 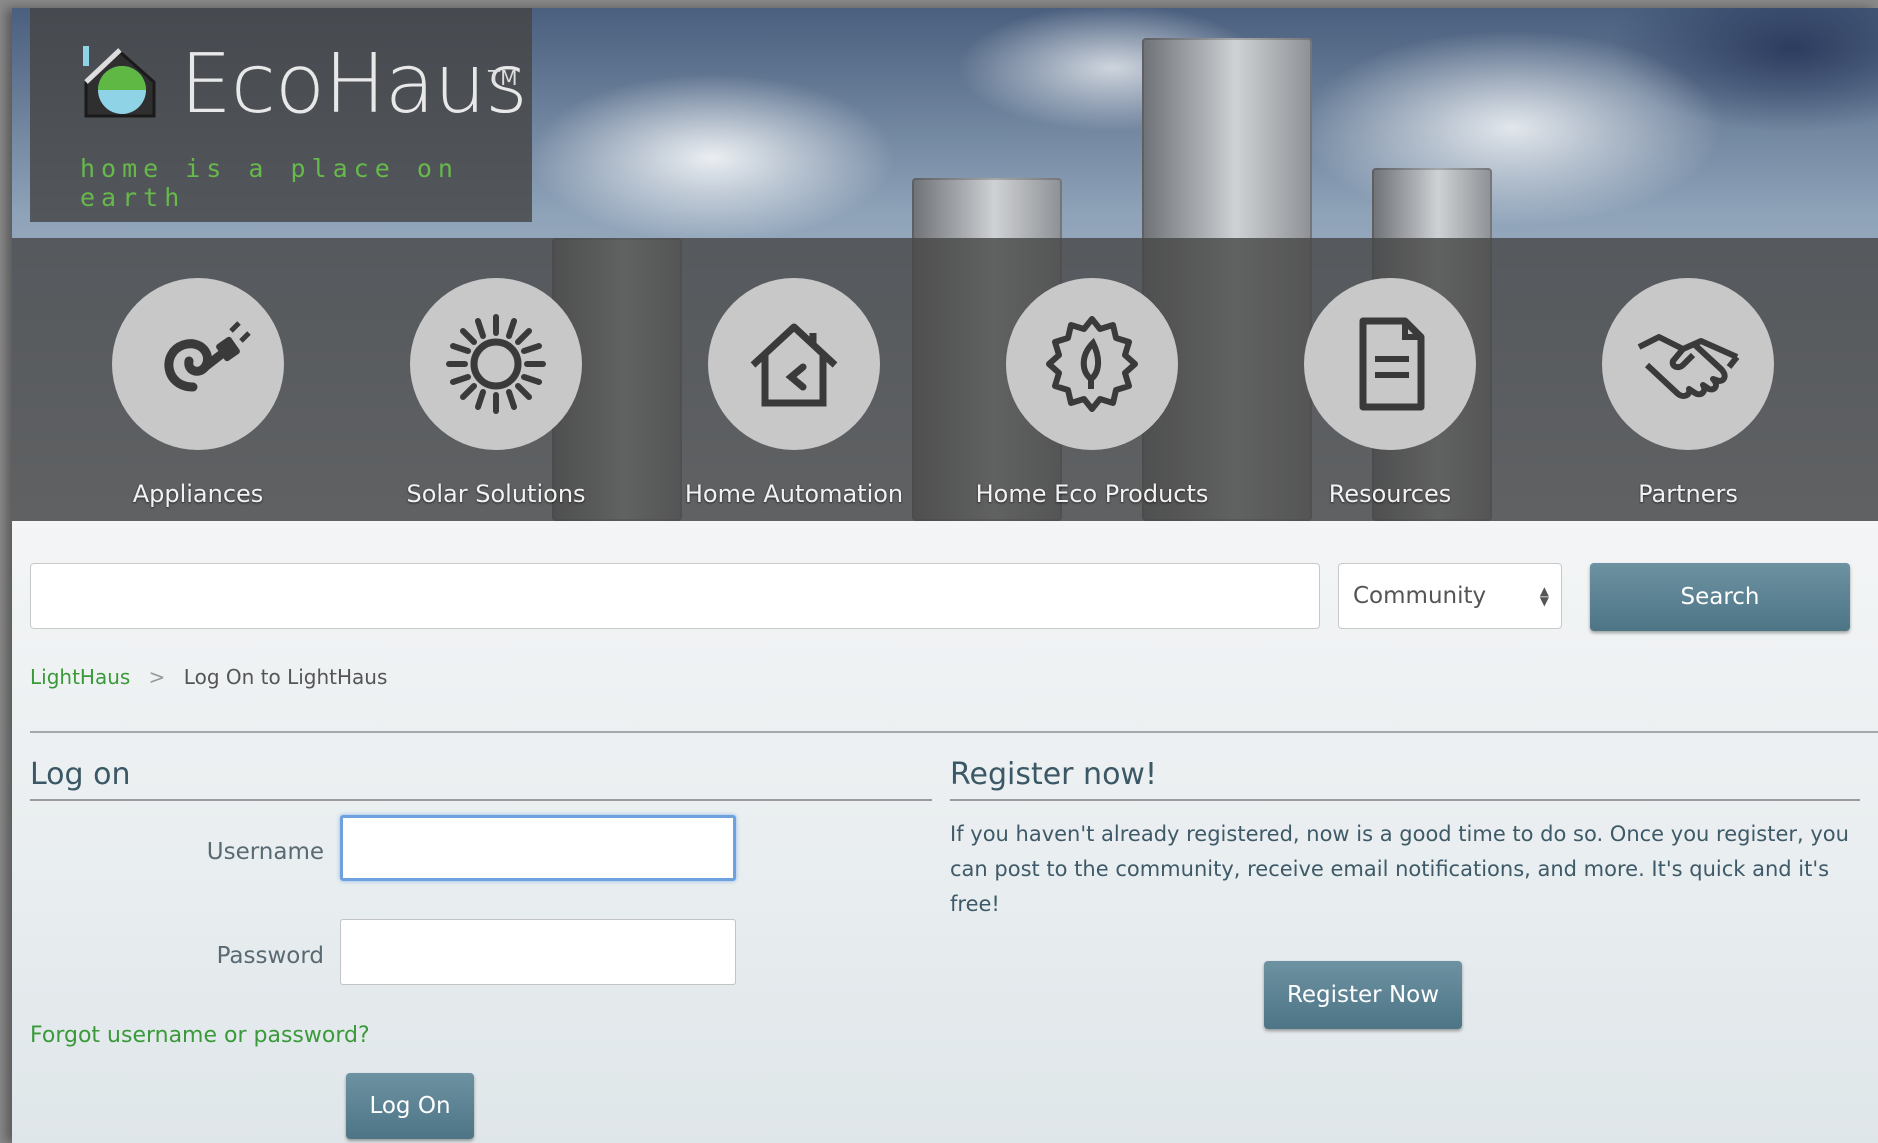 I want to click on log-on-button: Log On, so click(x=410, y=1106).